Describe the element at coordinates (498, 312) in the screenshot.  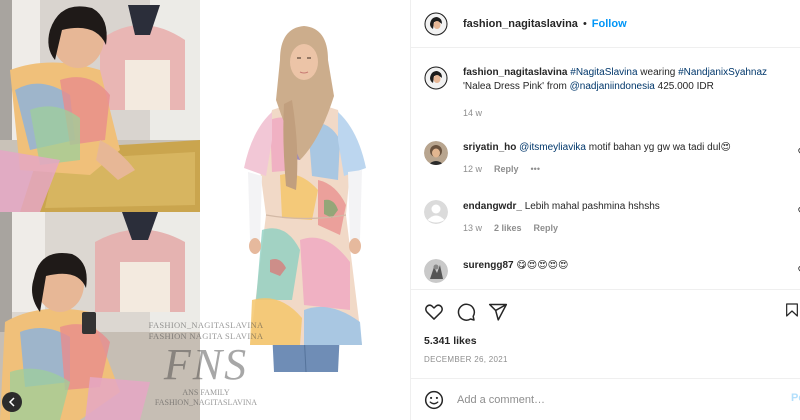
I see `share-icon` at that location.